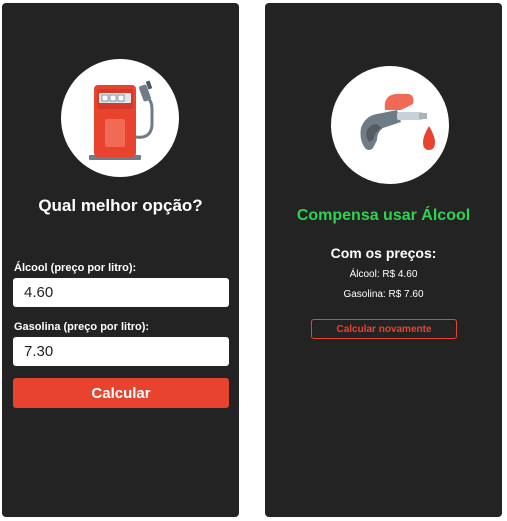  Describe the element at coordinates (120, 205) in the screenshot. I see `page-title: Qual melhor opção?` at that location.